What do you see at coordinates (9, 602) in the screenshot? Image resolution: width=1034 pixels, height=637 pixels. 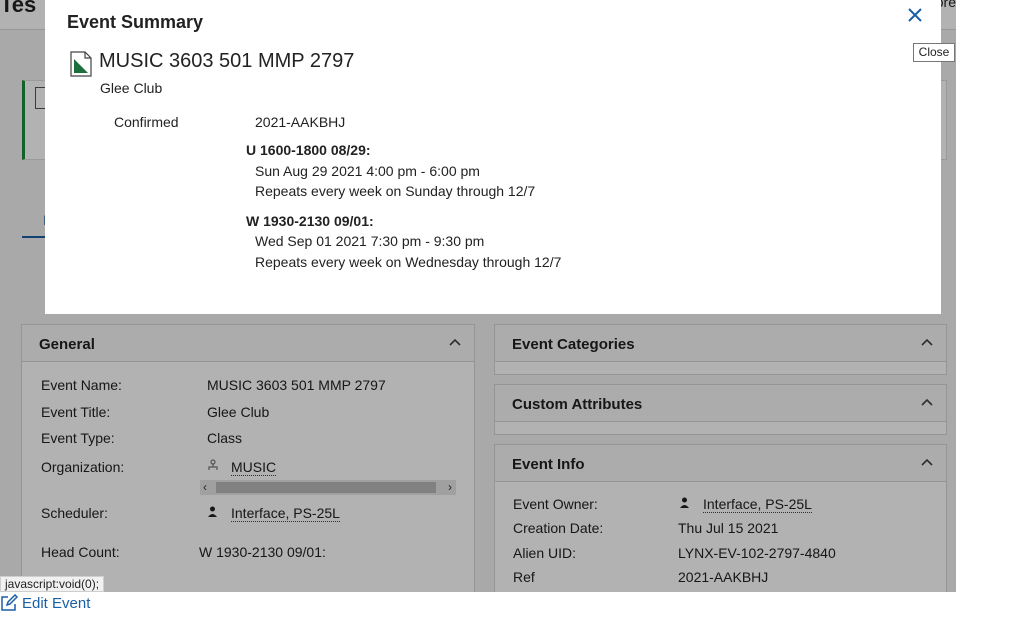 I see `edit-icon` at bounding box center [9, 602].